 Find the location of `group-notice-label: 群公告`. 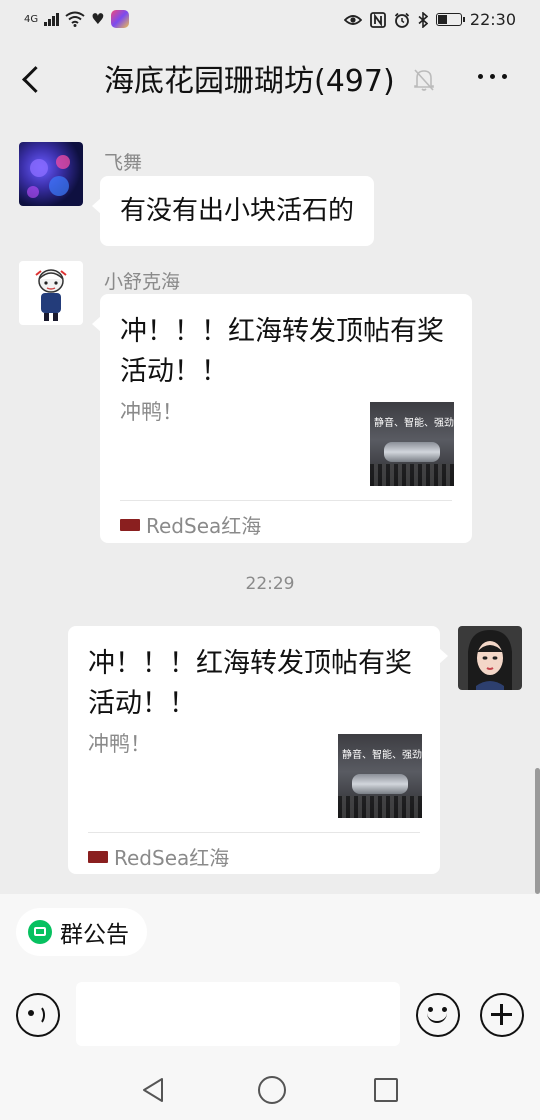

group-notice-label: 群公告 is located at coordinates (94, 935).